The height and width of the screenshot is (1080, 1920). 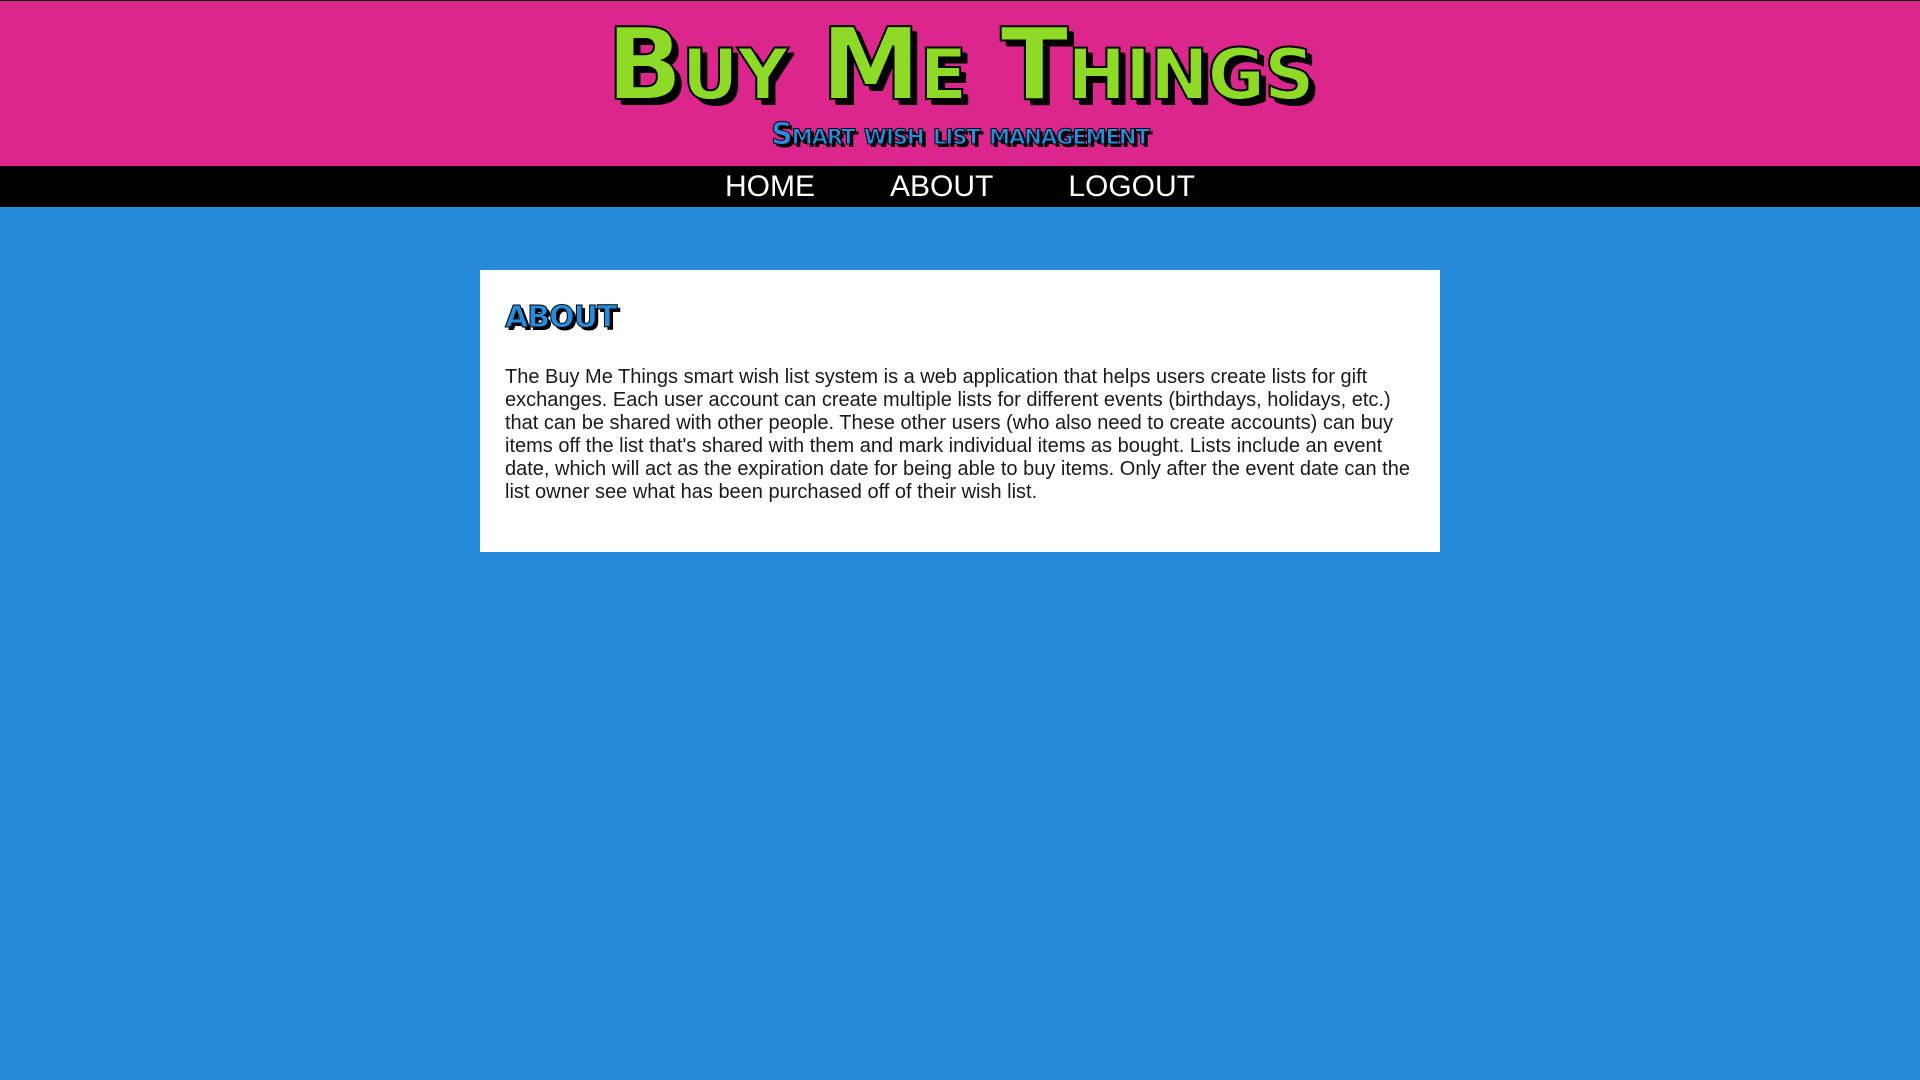 What do you see at coordinates (960, 64) in the screenshot?
I see `site-title: Buy Me Things` at bounding box center [960, 64].